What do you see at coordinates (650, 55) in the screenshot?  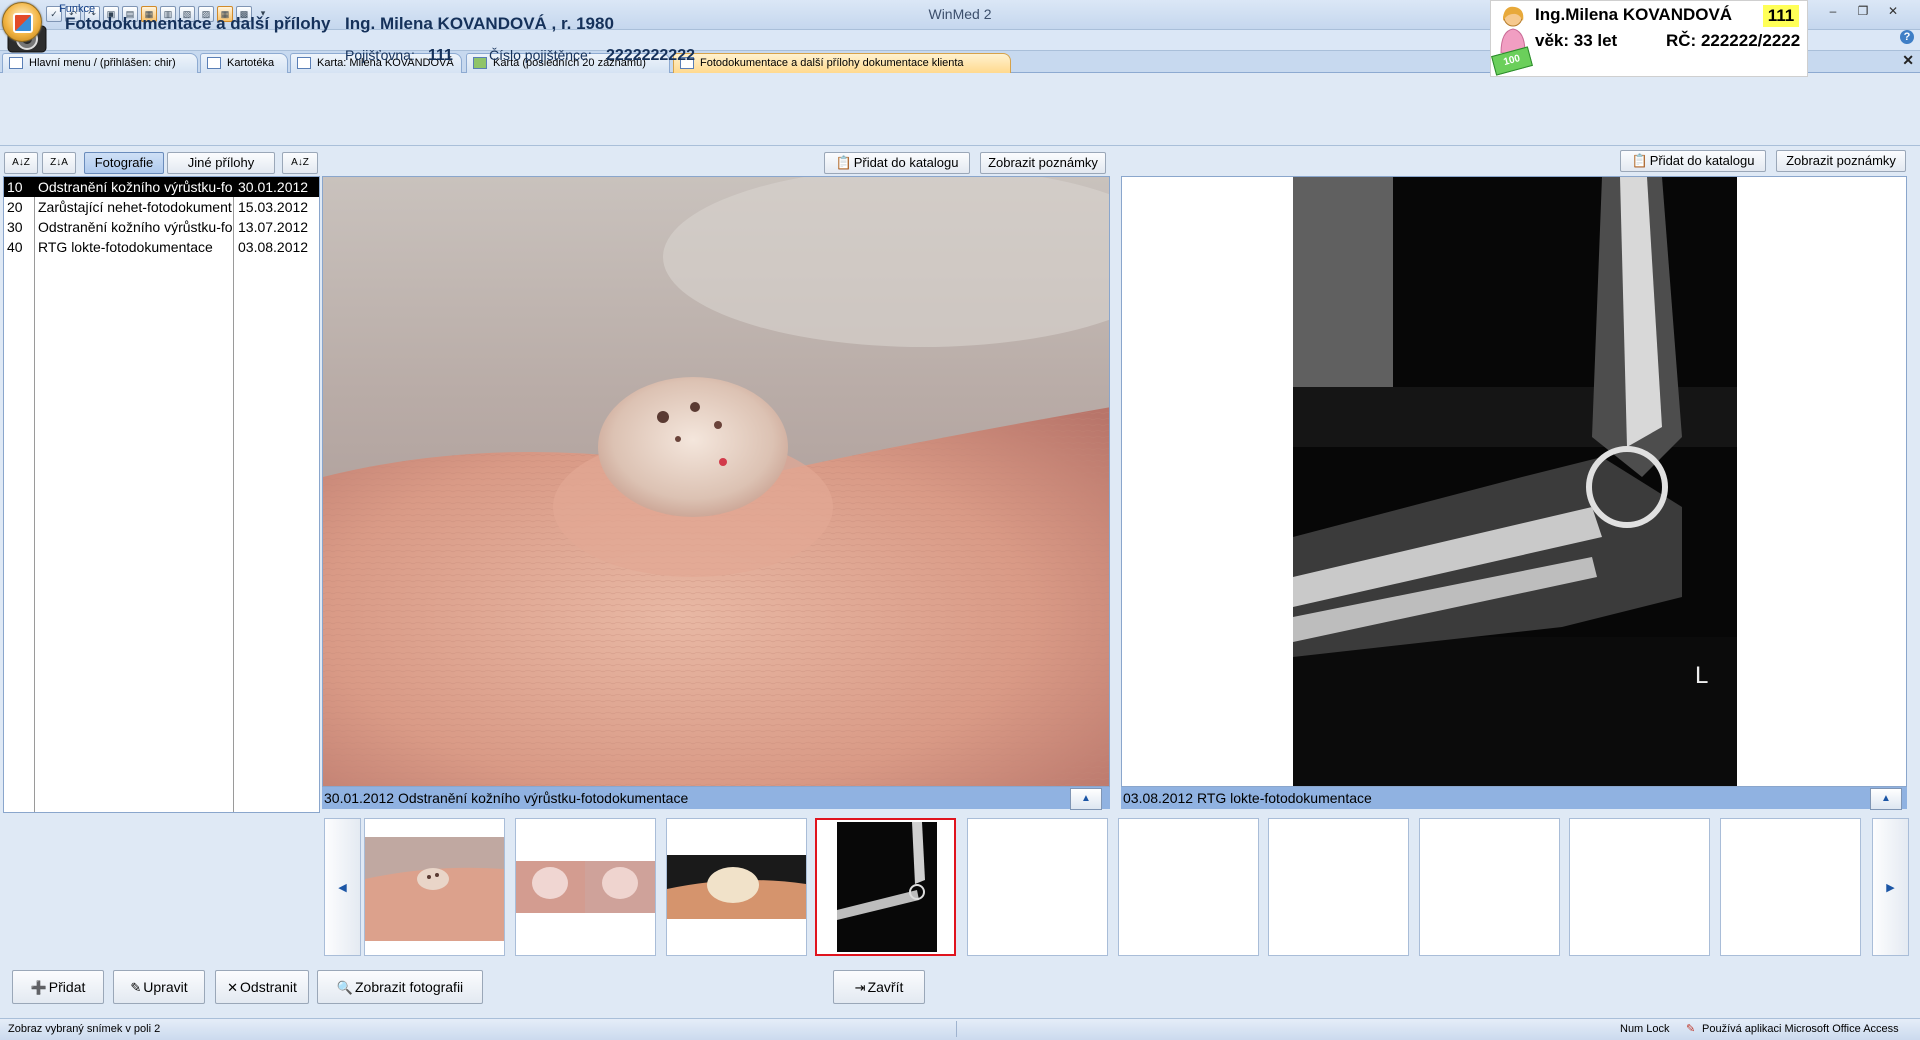 I see `insured-no-value: 2222222222` at bounding box center [650, 55].